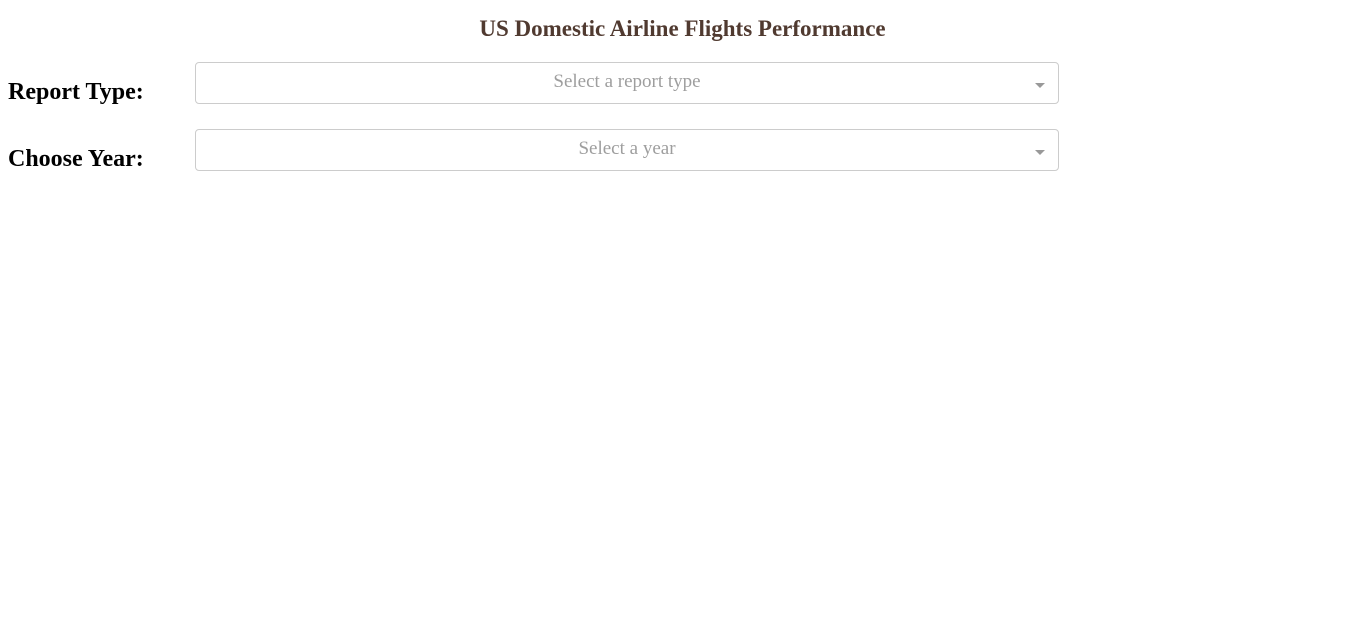 This screenshot has height=627, width=1365. Describe the element at coordinates (682, 28) in the screenshot. I see `page-title: US Domestic Airline Flights Performance` at that location.